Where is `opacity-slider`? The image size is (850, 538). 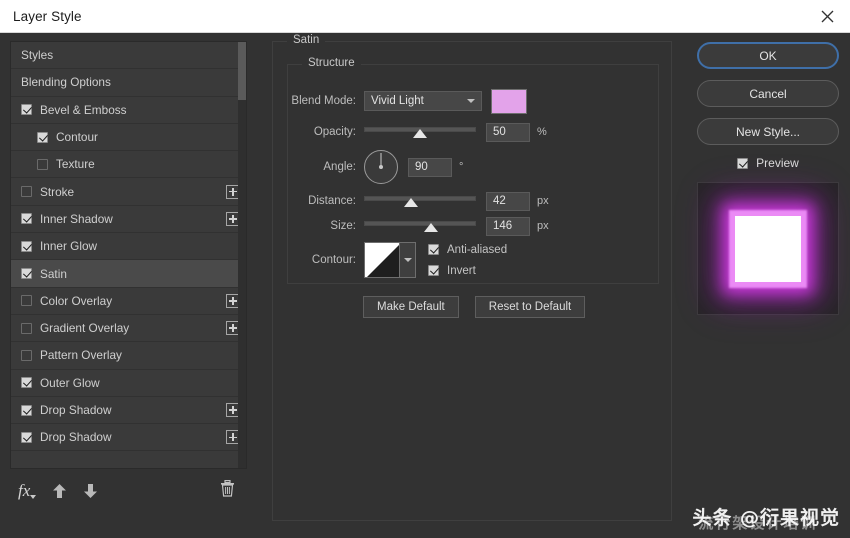 opacity-slider is located at coordinates (420, 132).